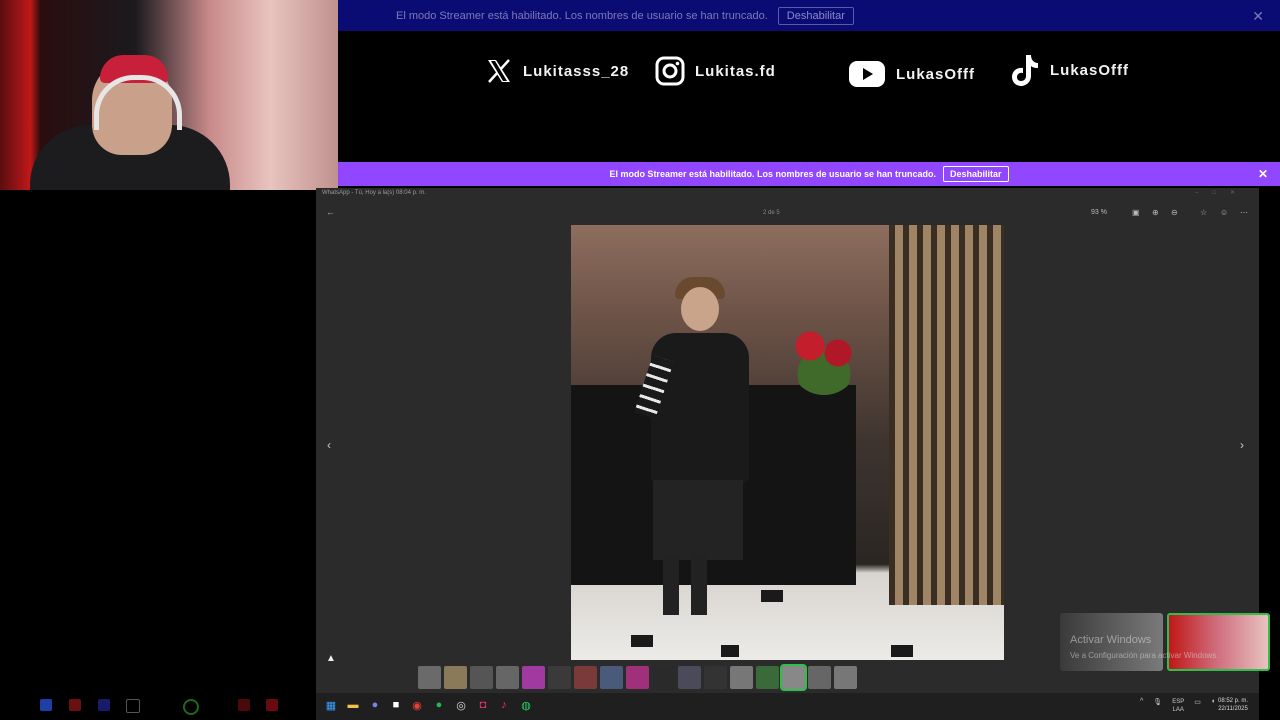 The height and width of the screenshot is (720, 1280). What do you see at coordinates (374, 193) in the screenshot?
I see `window-title: WhatsApp - Tú, Hoy a la(s) 08:04 p. m.` at bounding box center [374, 193].